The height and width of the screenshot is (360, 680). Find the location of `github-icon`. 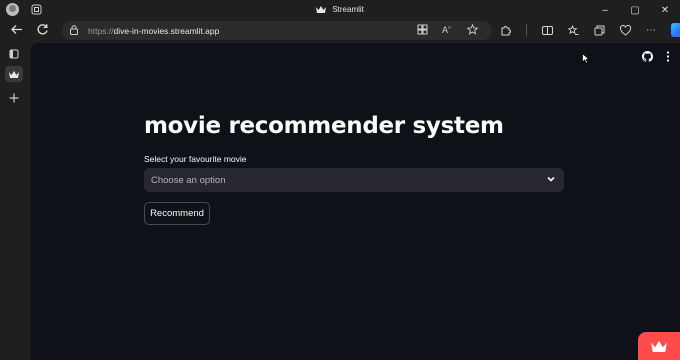

github-icon is located at coordinates (647, 56).